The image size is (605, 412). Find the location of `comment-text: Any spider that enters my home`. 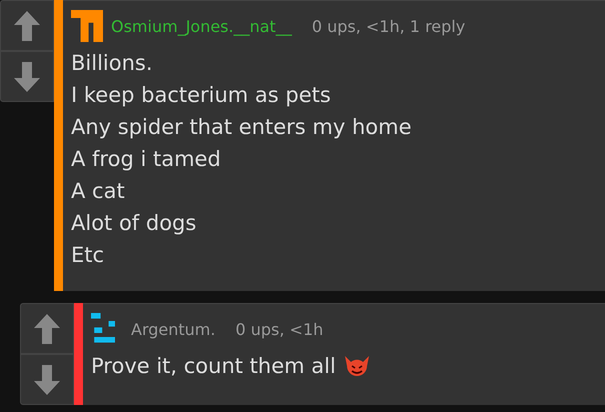

comment-text: Any spider that enters my home is located at coordinates (241, 127).